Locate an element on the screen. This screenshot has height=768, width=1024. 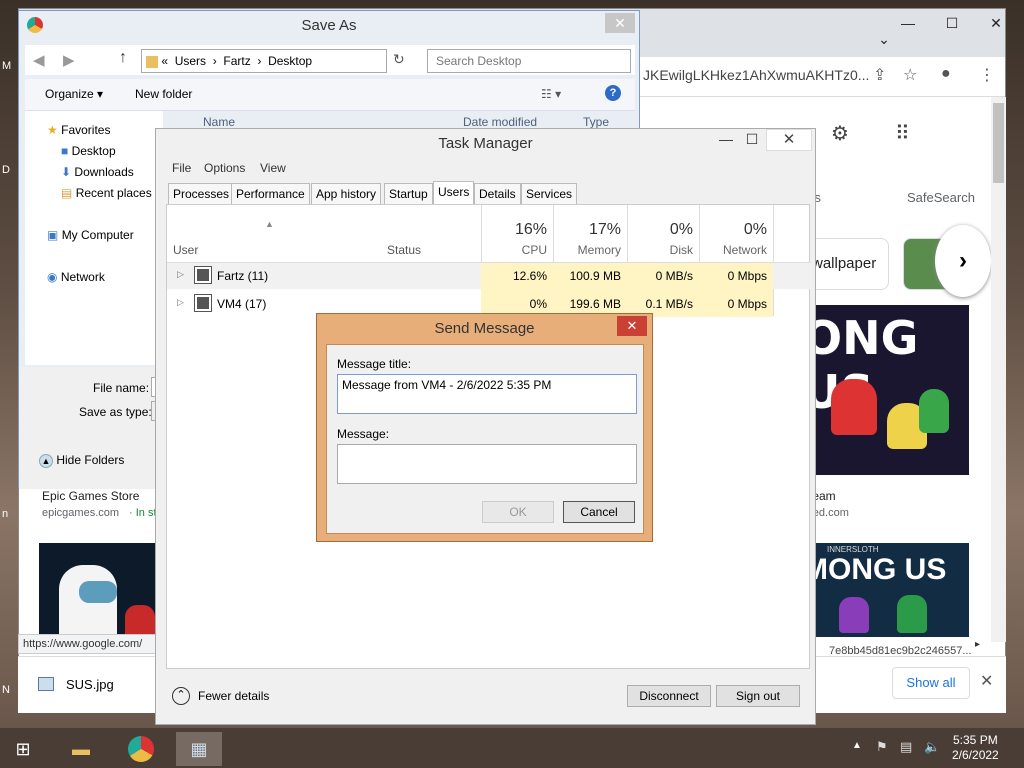
tab-processes: Processes is located at coordinates (201, 194).